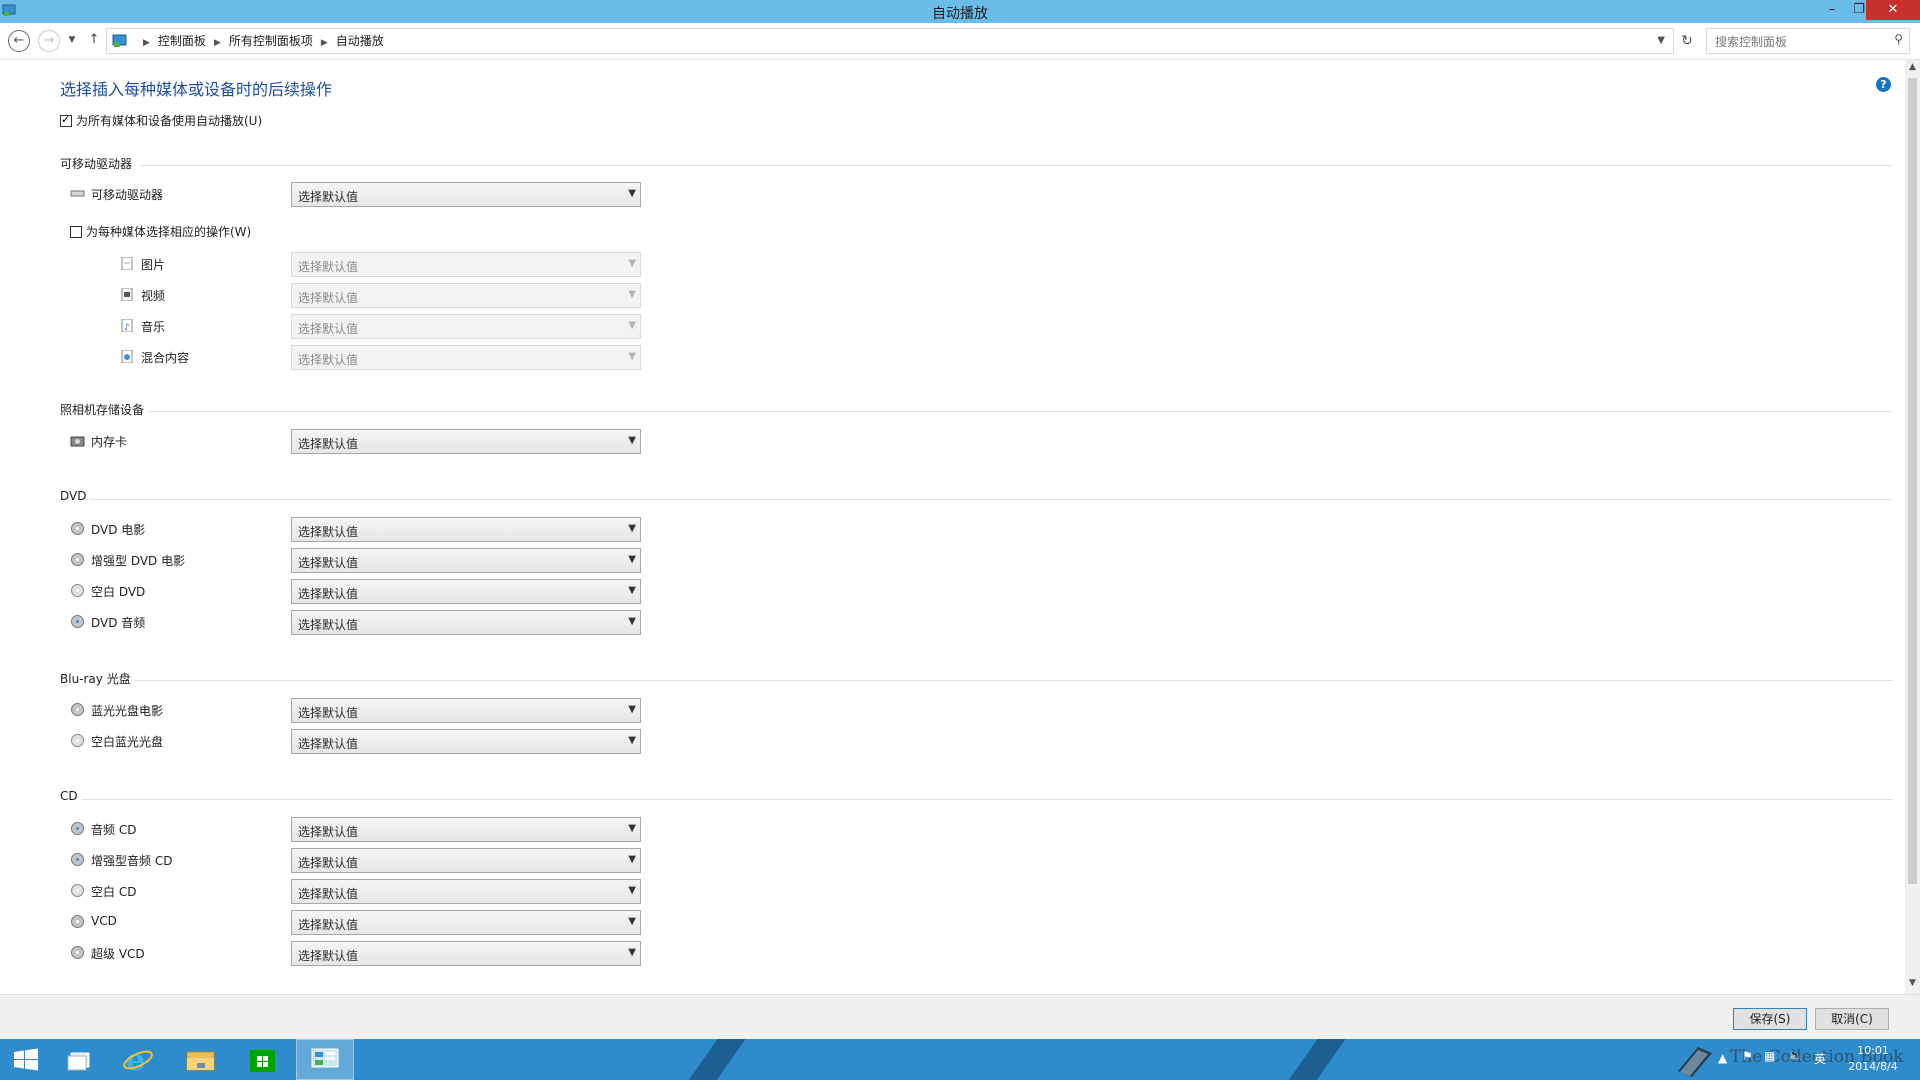 Image resolution: width=1920 pixels, height=1080 pixels. Describe the element at coordinates (66, 120) in the screenshot. I see `use-autoplay-checkbox` at that location.